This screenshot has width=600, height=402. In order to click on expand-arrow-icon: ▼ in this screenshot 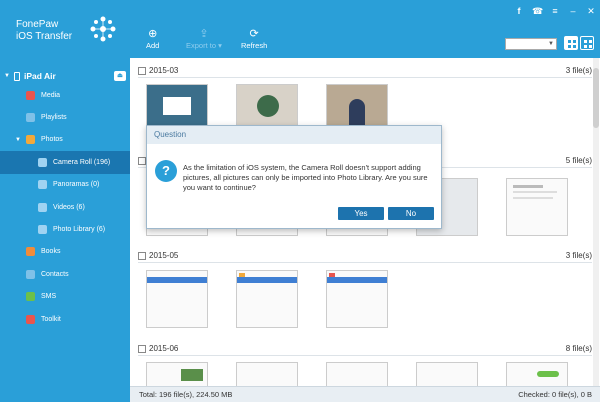, I will do `click(18, 140)`.